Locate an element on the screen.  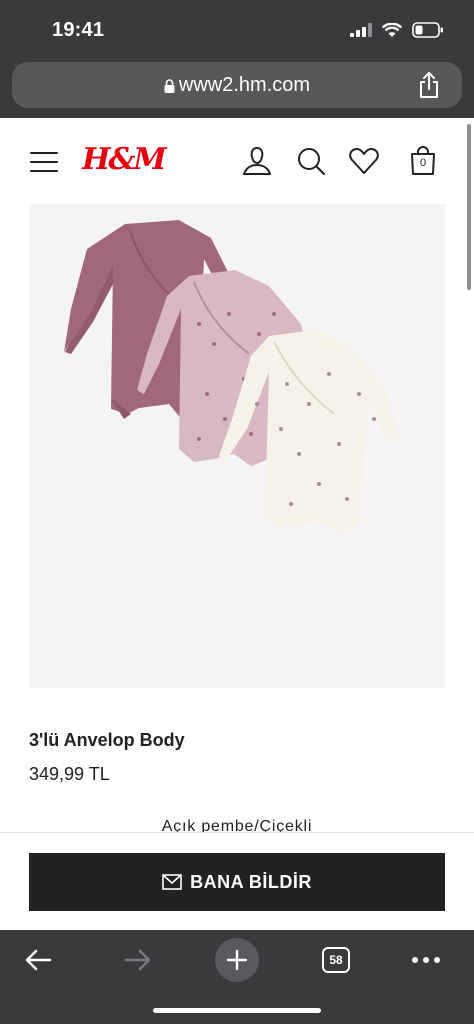
tab-count: 58 is located at coordinates (336, 960).